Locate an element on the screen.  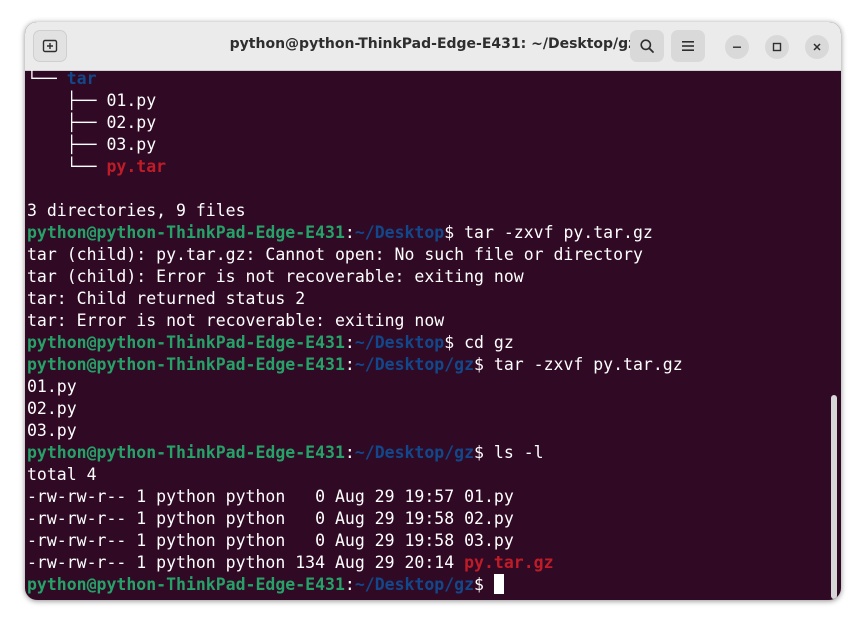
output-text: ├── 02.py is located at coordinates (92, 122).